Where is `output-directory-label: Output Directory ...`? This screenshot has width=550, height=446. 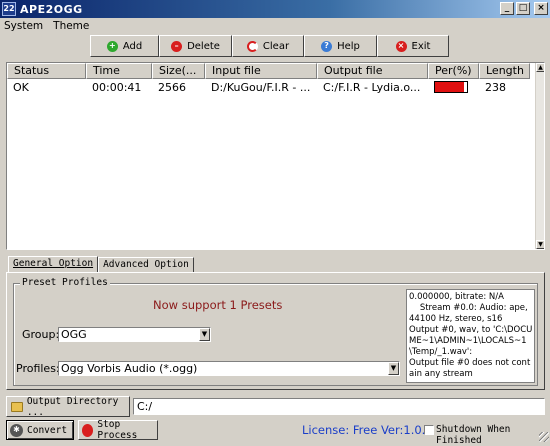 output-directory-label: Output Directory ... is located at coordinates (72, 406).